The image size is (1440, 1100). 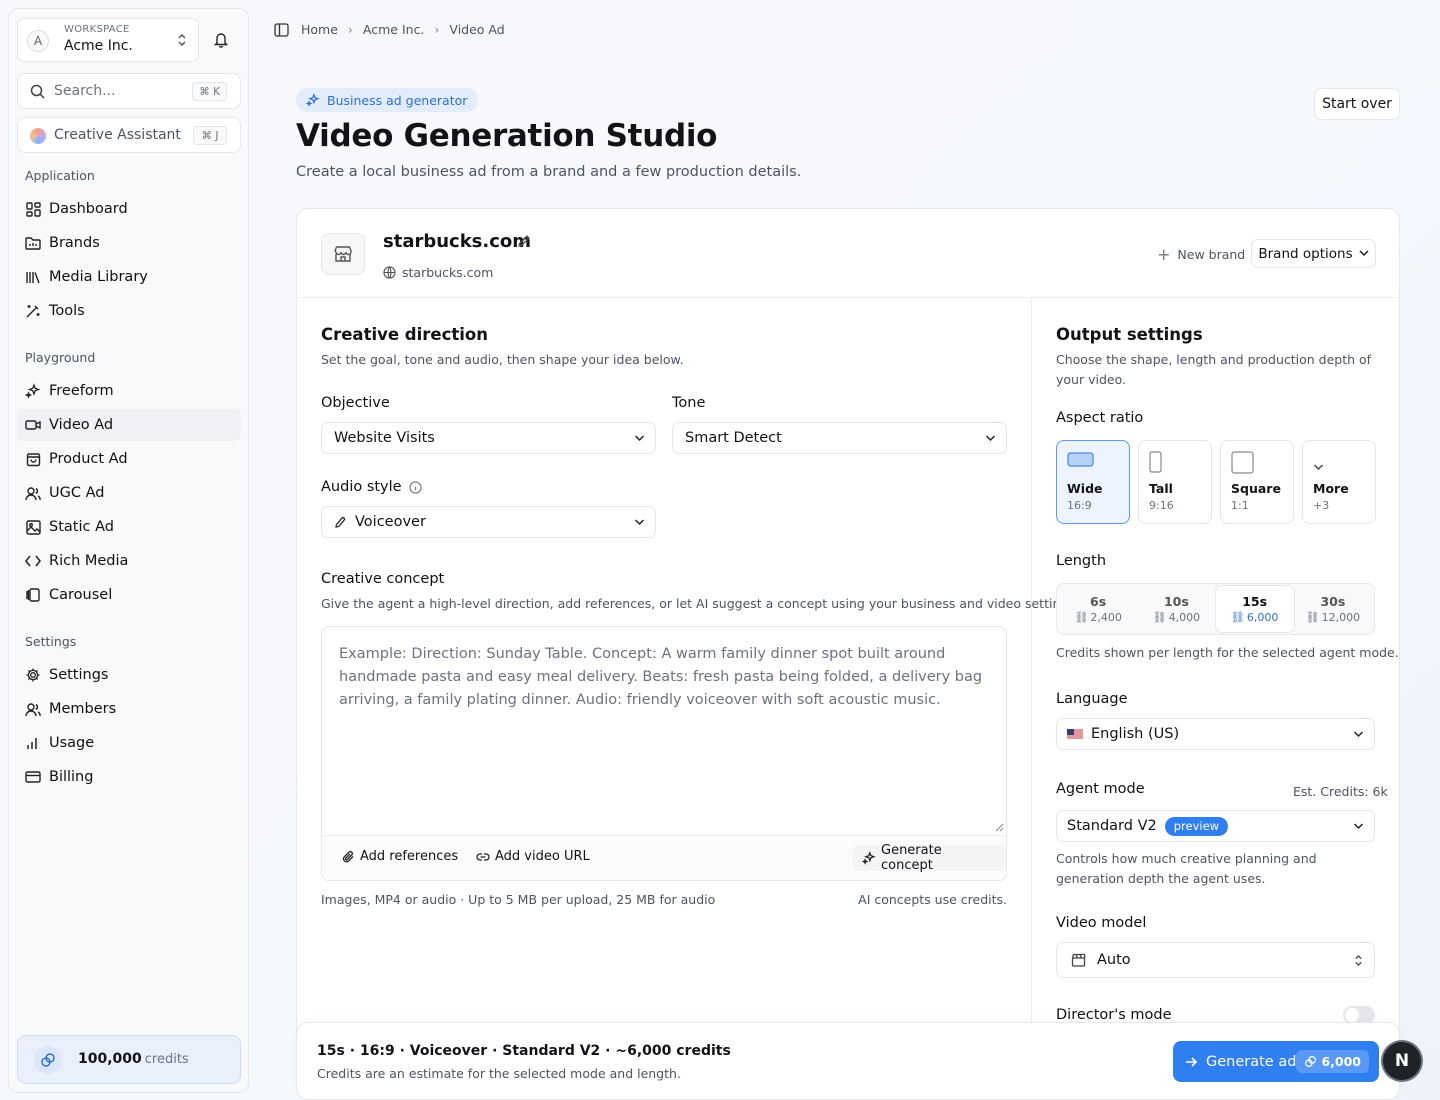 I want to click on agent-mode-label: Agent mode, so click(x=1100, y=789).